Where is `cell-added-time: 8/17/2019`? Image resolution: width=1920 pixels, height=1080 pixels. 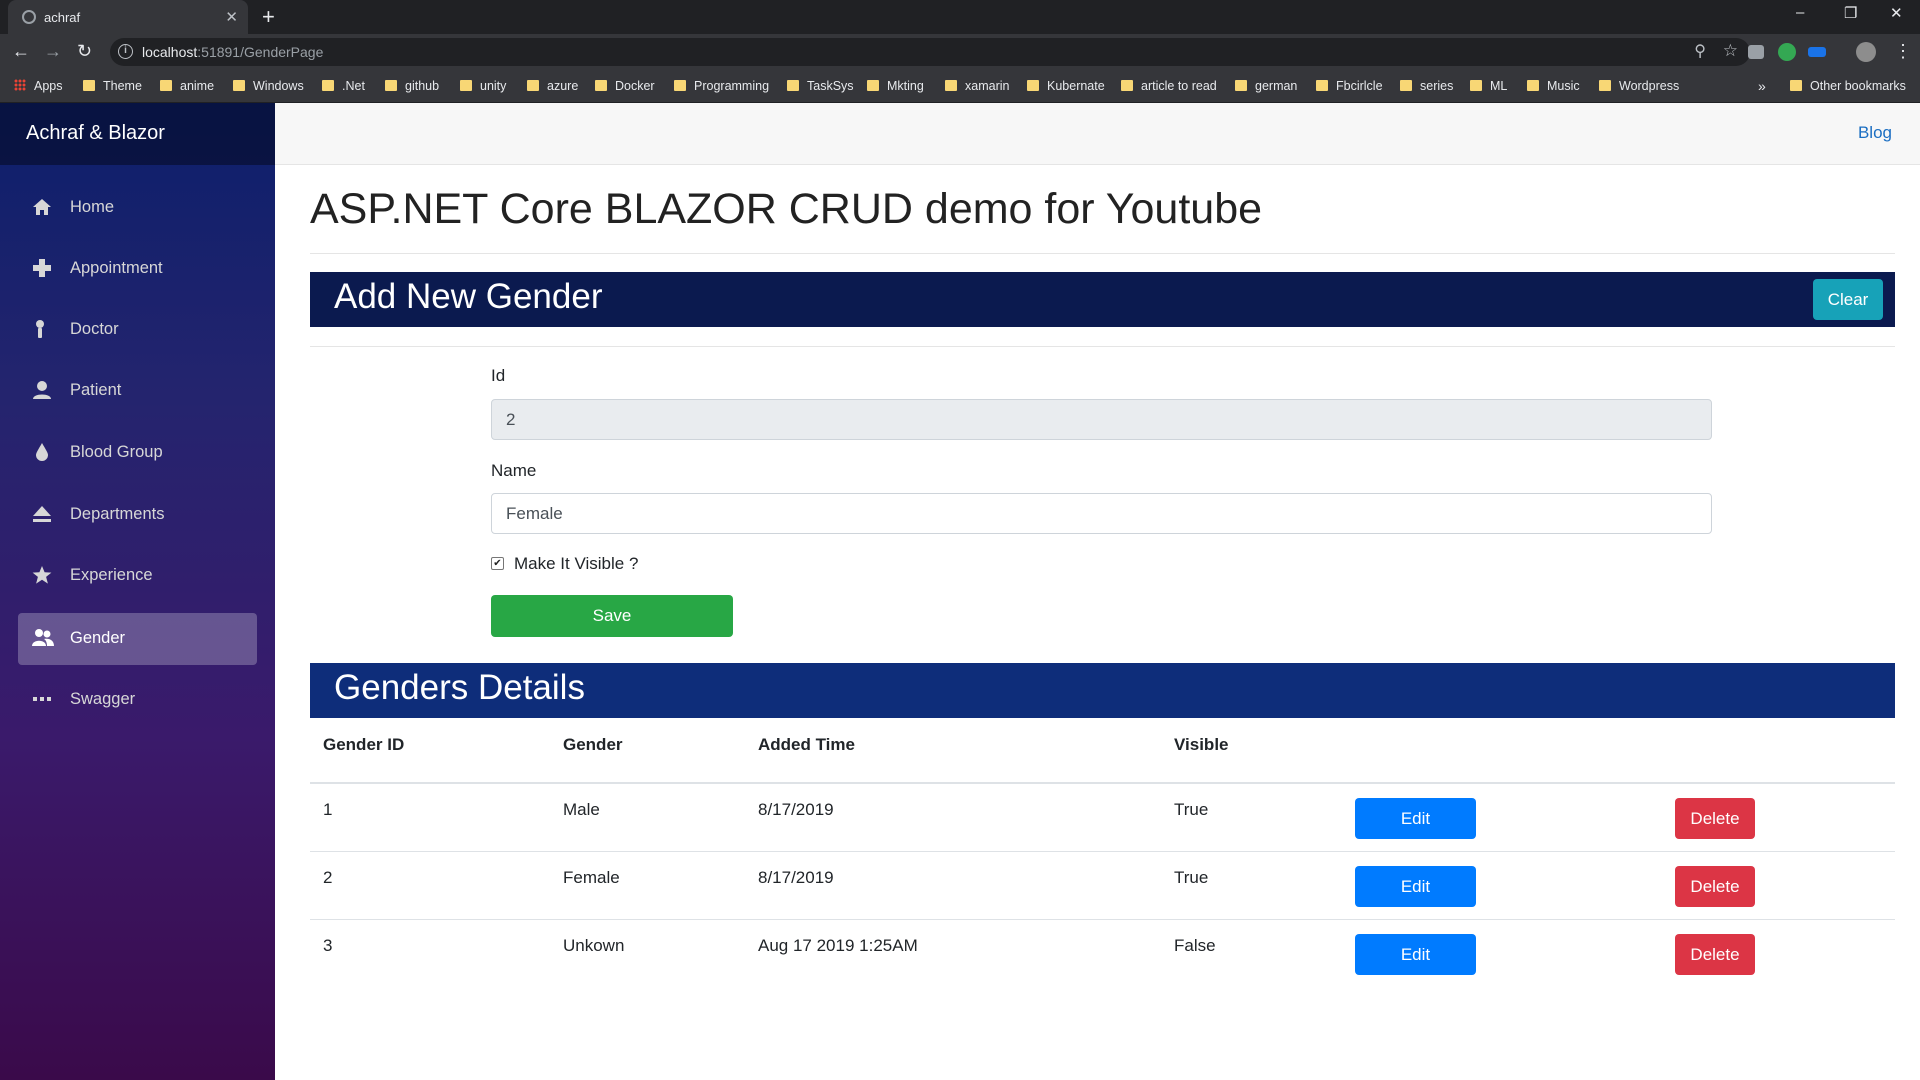
cell-added-time: 8/17/2019 is located at coordinates (796, 877).